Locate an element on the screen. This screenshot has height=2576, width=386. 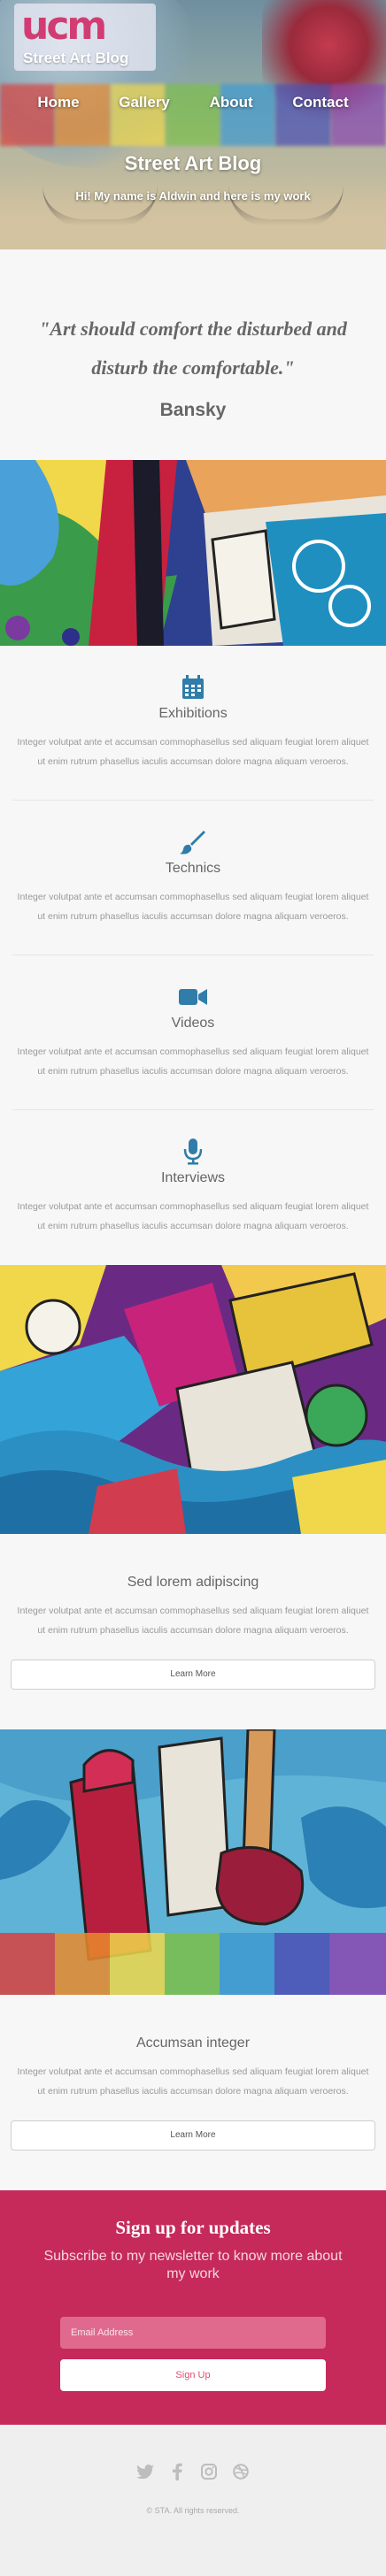
twitter-icon is located at coordinates (145, 2471).